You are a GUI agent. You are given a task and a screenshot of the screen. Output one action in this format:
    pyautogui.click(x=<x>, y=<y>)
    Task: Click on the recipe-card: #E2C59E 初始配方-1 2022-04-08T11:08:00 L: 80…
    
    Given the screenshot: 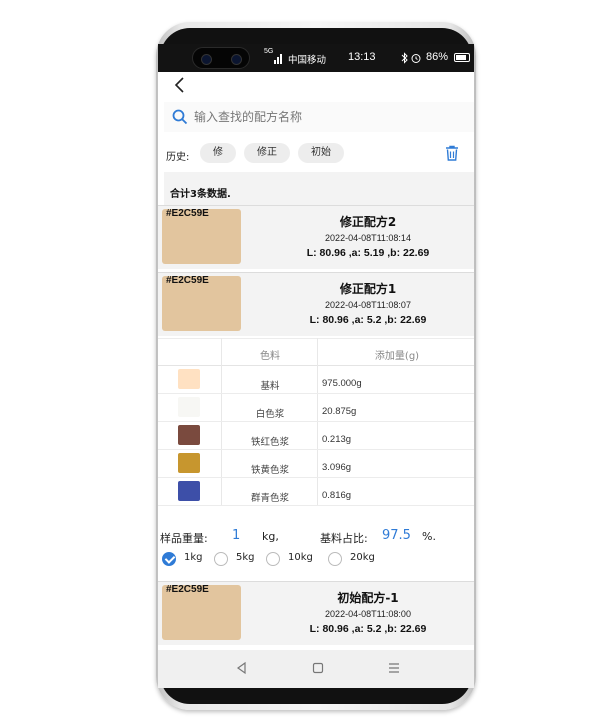 What is the action you would take?
    pyautogui.click(x=316, y=613)
    